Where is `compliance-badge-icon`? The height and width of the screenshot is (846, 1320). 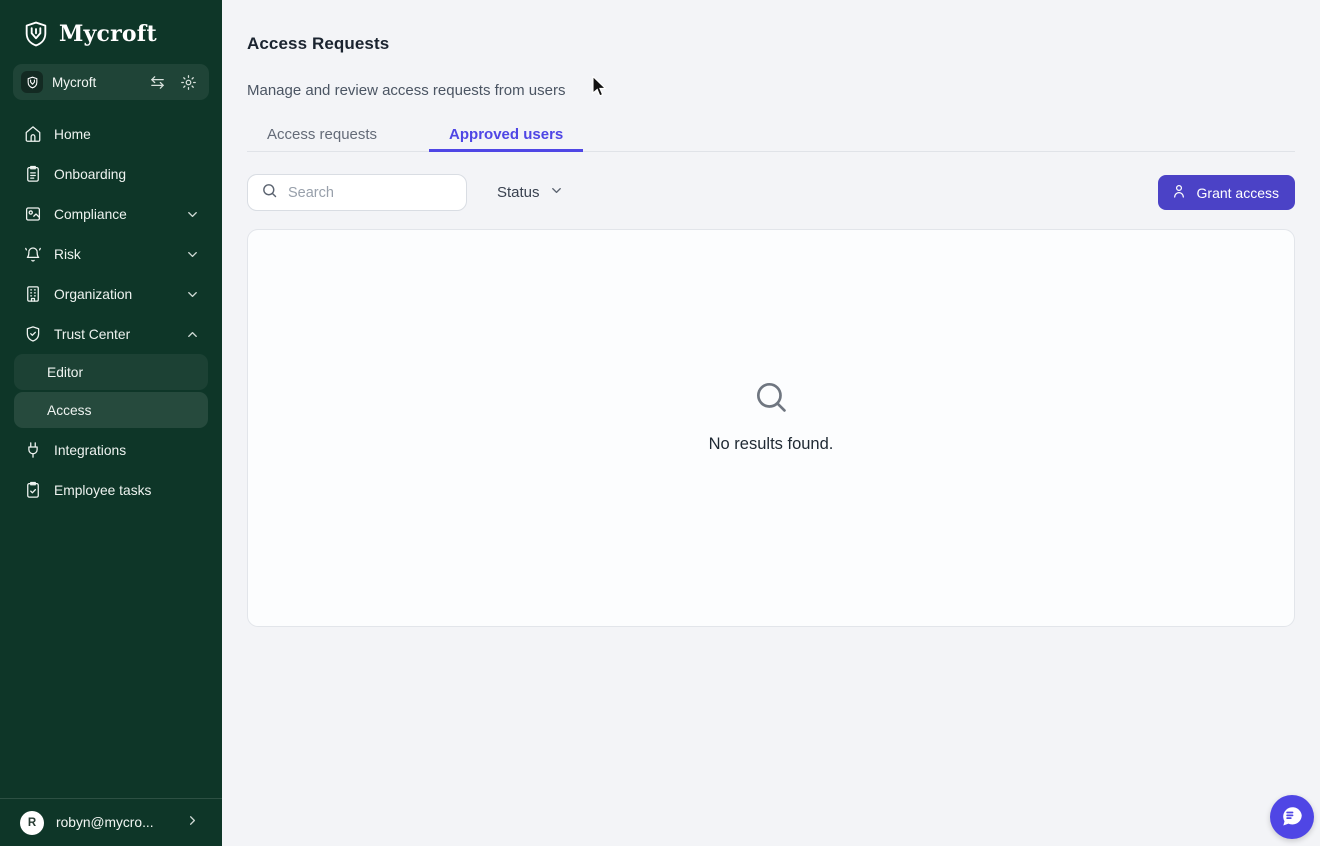 compliance-badge-icon is located at coordinates (33, 214).